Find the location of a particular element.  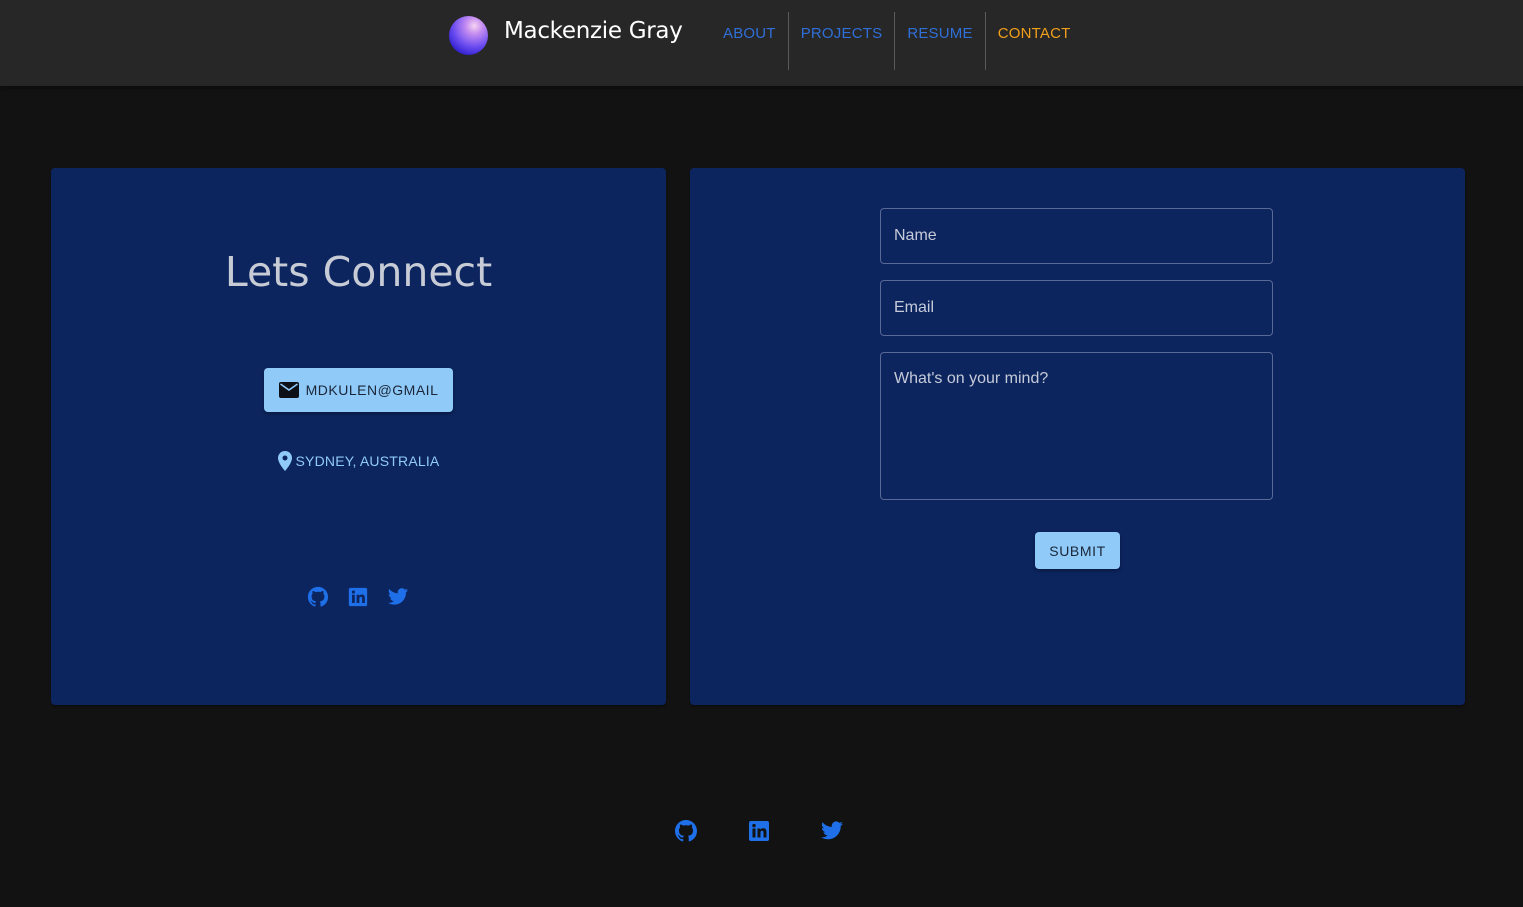

brand-name: Mackenzie Gray is located at coordinates (593, 31).